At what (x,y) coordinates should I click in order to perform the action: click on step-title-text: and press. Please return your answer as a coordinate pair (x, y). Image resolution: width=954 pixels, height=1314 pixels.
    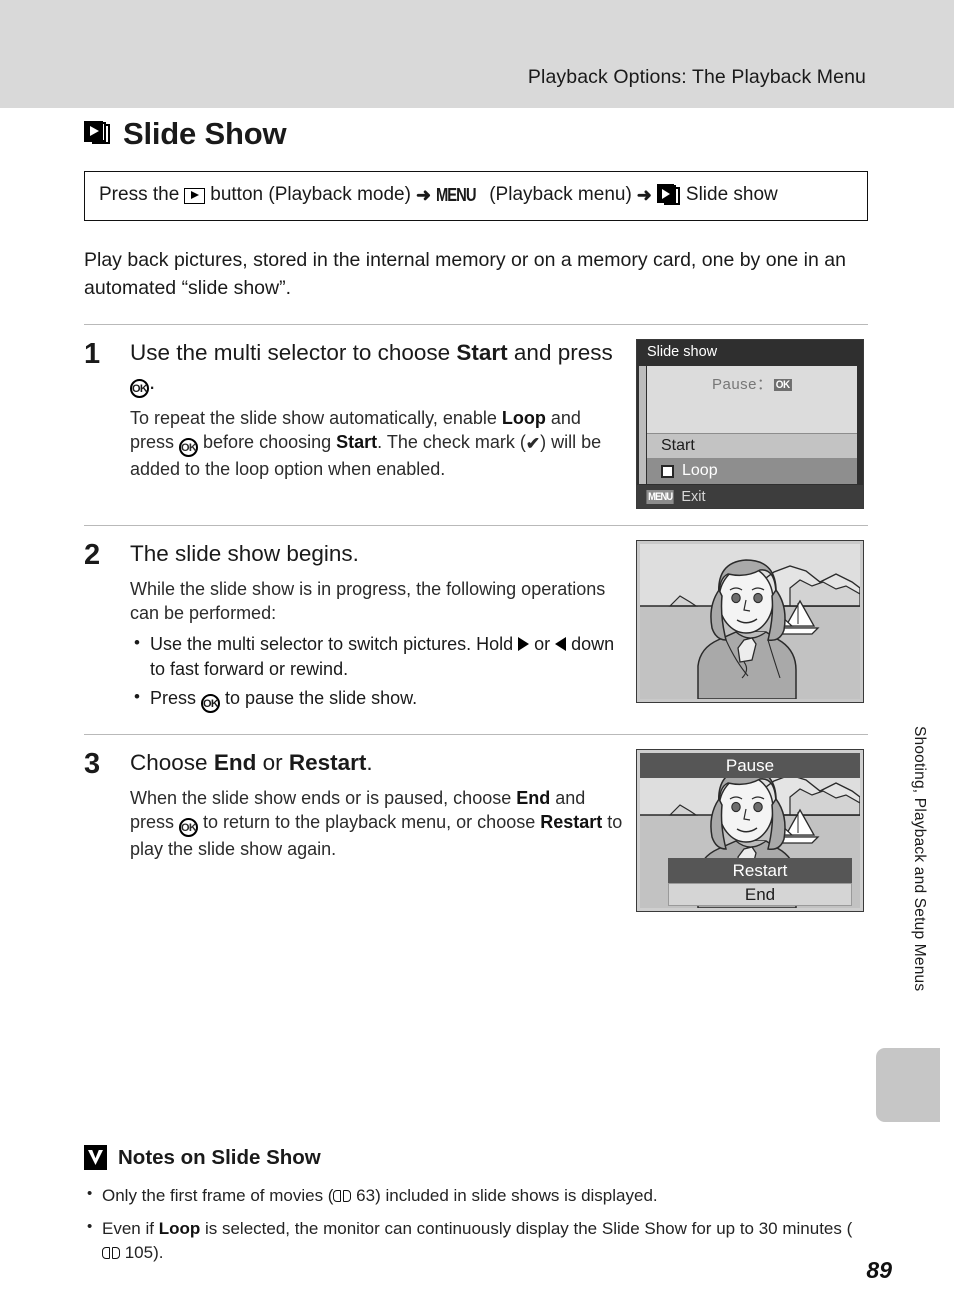
    Looking at the image, I should click on (560, 353).